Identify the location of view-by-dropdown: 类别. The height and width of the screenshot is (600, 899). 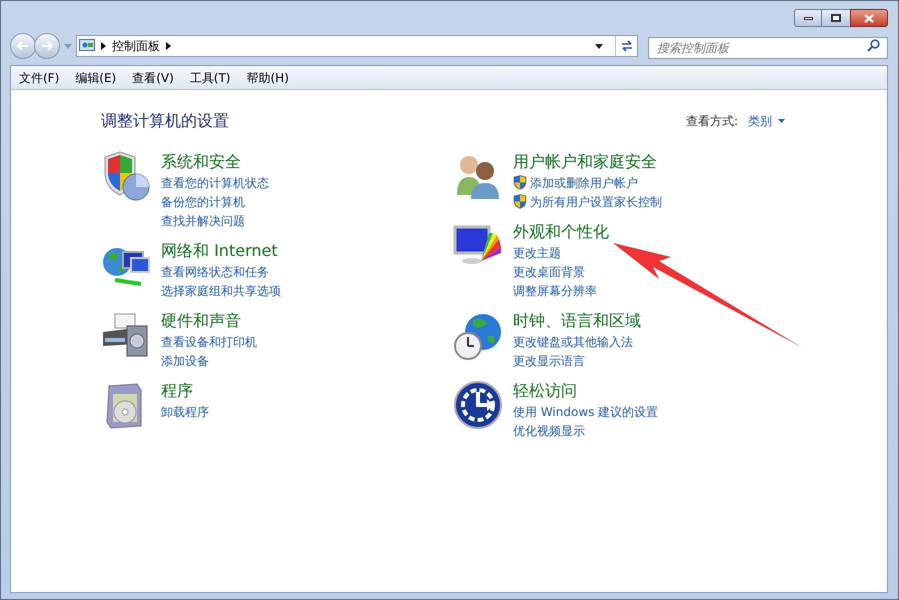
(766, 121).